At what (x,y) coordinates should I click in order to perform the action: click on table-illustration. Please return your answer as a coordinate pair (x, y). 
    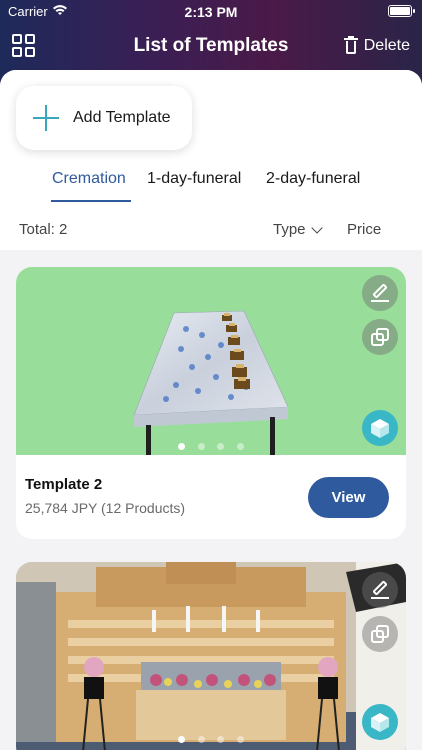
    Looking at the image, I should click on (211, 382).